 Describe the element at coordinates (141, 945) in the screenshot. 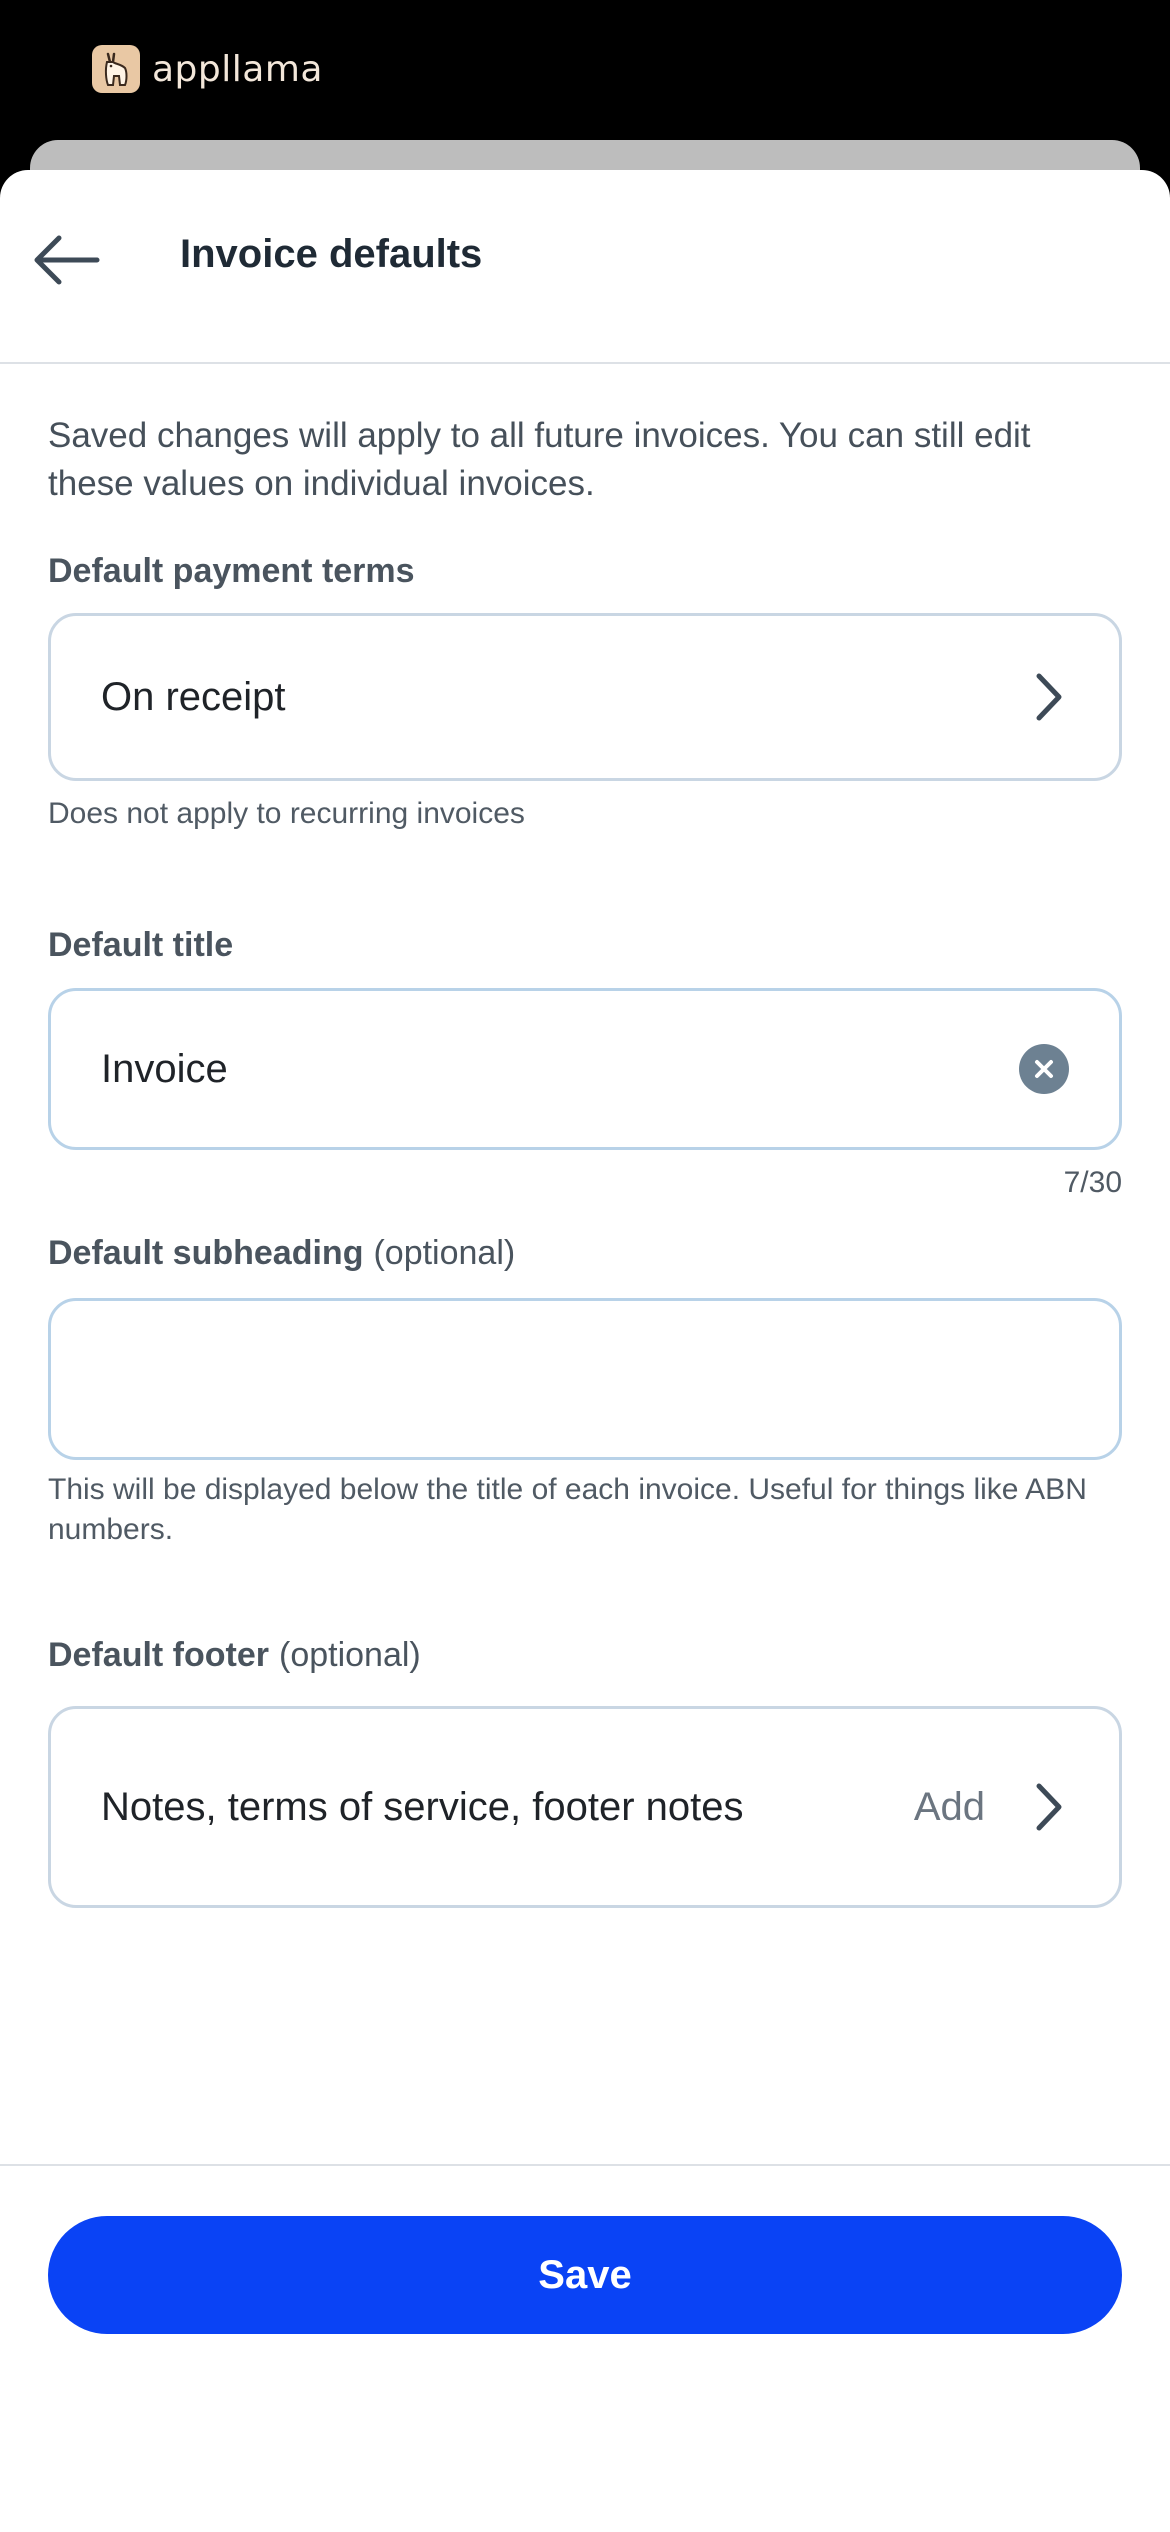

I see `title-label: Default title` at that location.